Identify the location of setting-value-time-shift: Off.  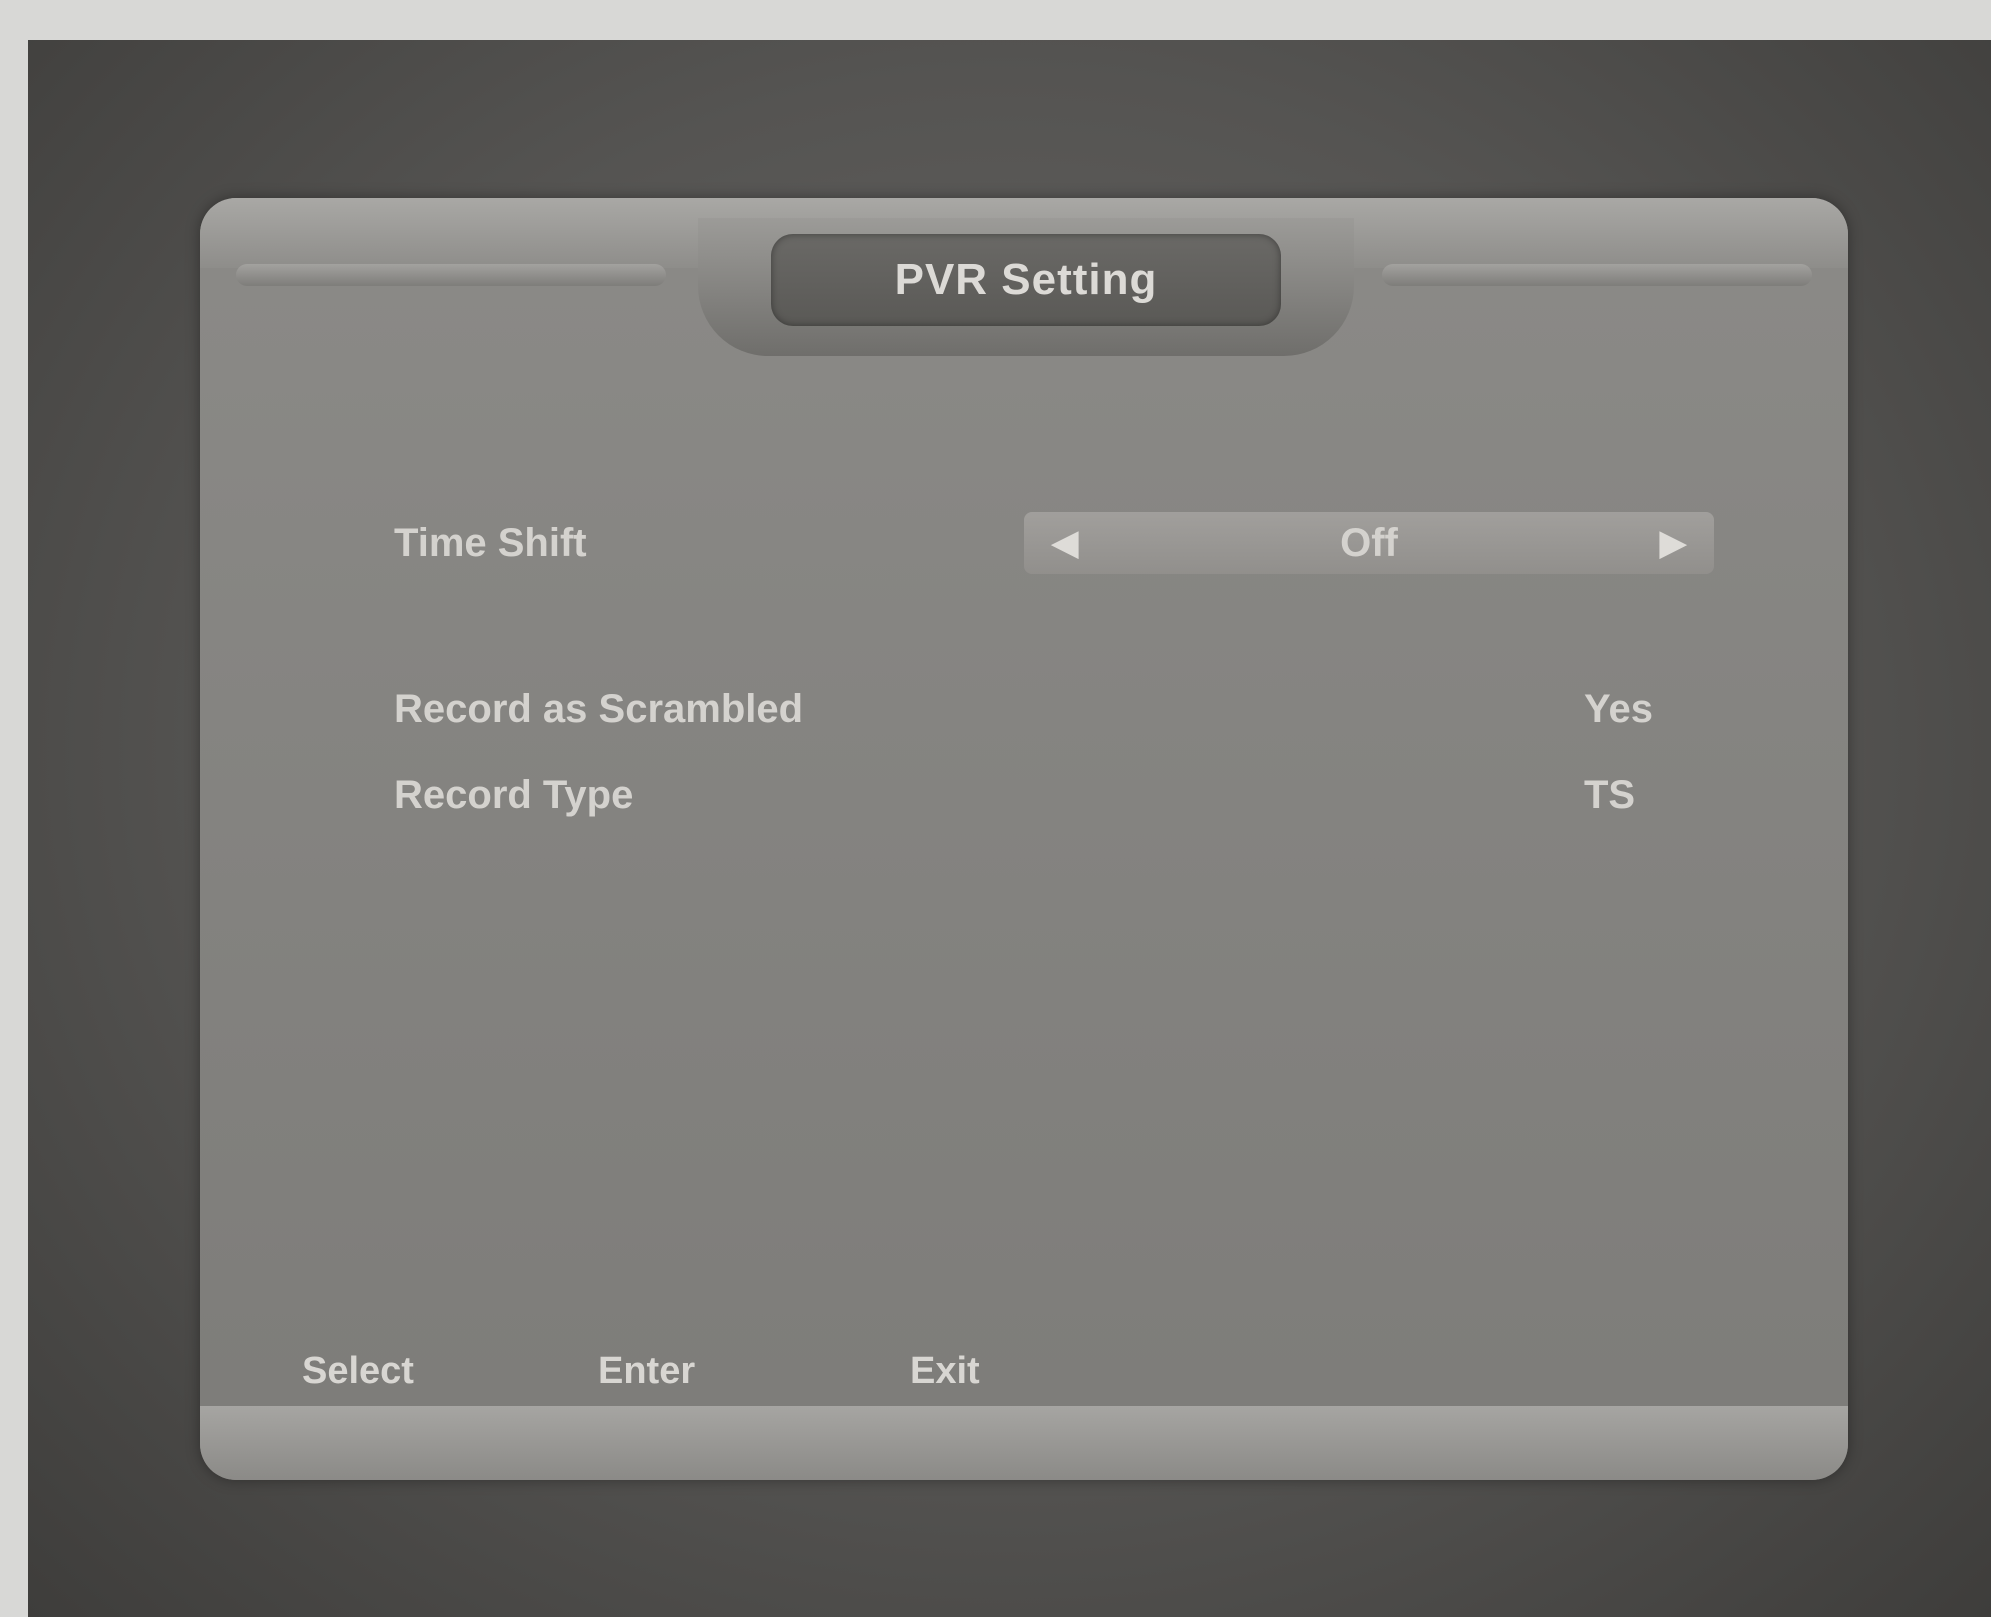
(1369, 542).